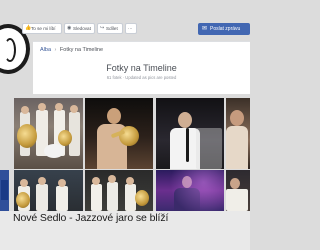 This screenshot has height=250, width=320. I want to click on more-button: ···, so click(131, 28).